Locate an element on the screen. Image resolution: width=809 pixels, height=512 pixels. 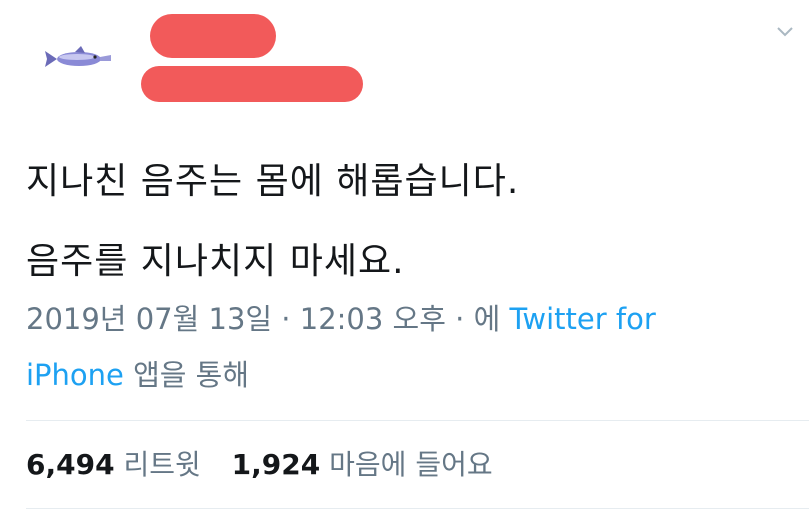
tweet-stats: 6,494 리트윗 1,924 마음에 들어요 is located at coordinates (270, 465).